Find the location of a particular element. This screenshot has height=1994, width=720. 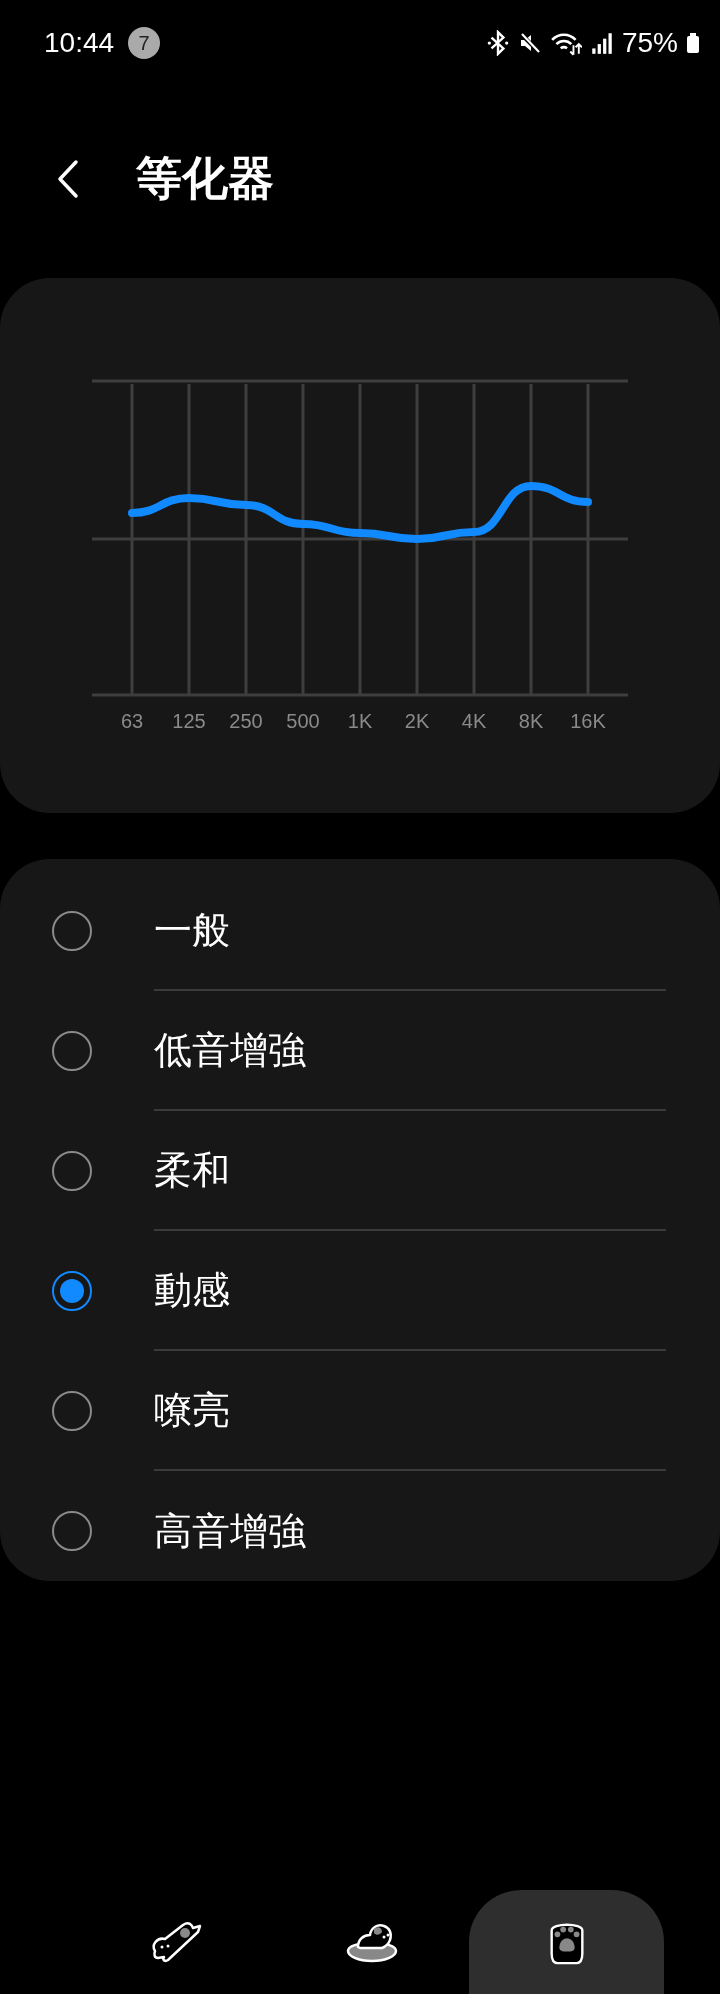

preset-label: 高音增強 is located at coordinates (230, 1531).